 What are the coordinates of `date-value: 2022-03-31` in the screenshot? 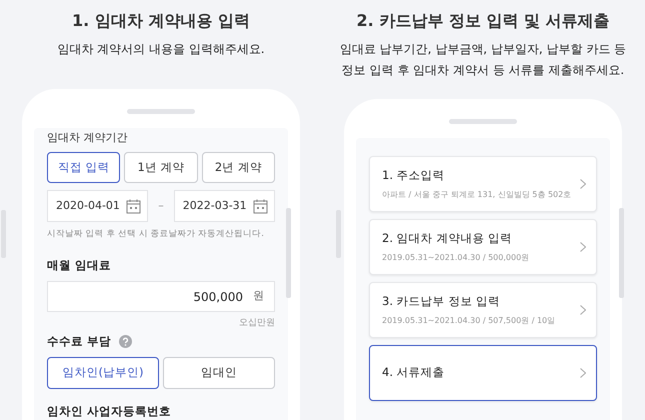 It's located at (214, 206).